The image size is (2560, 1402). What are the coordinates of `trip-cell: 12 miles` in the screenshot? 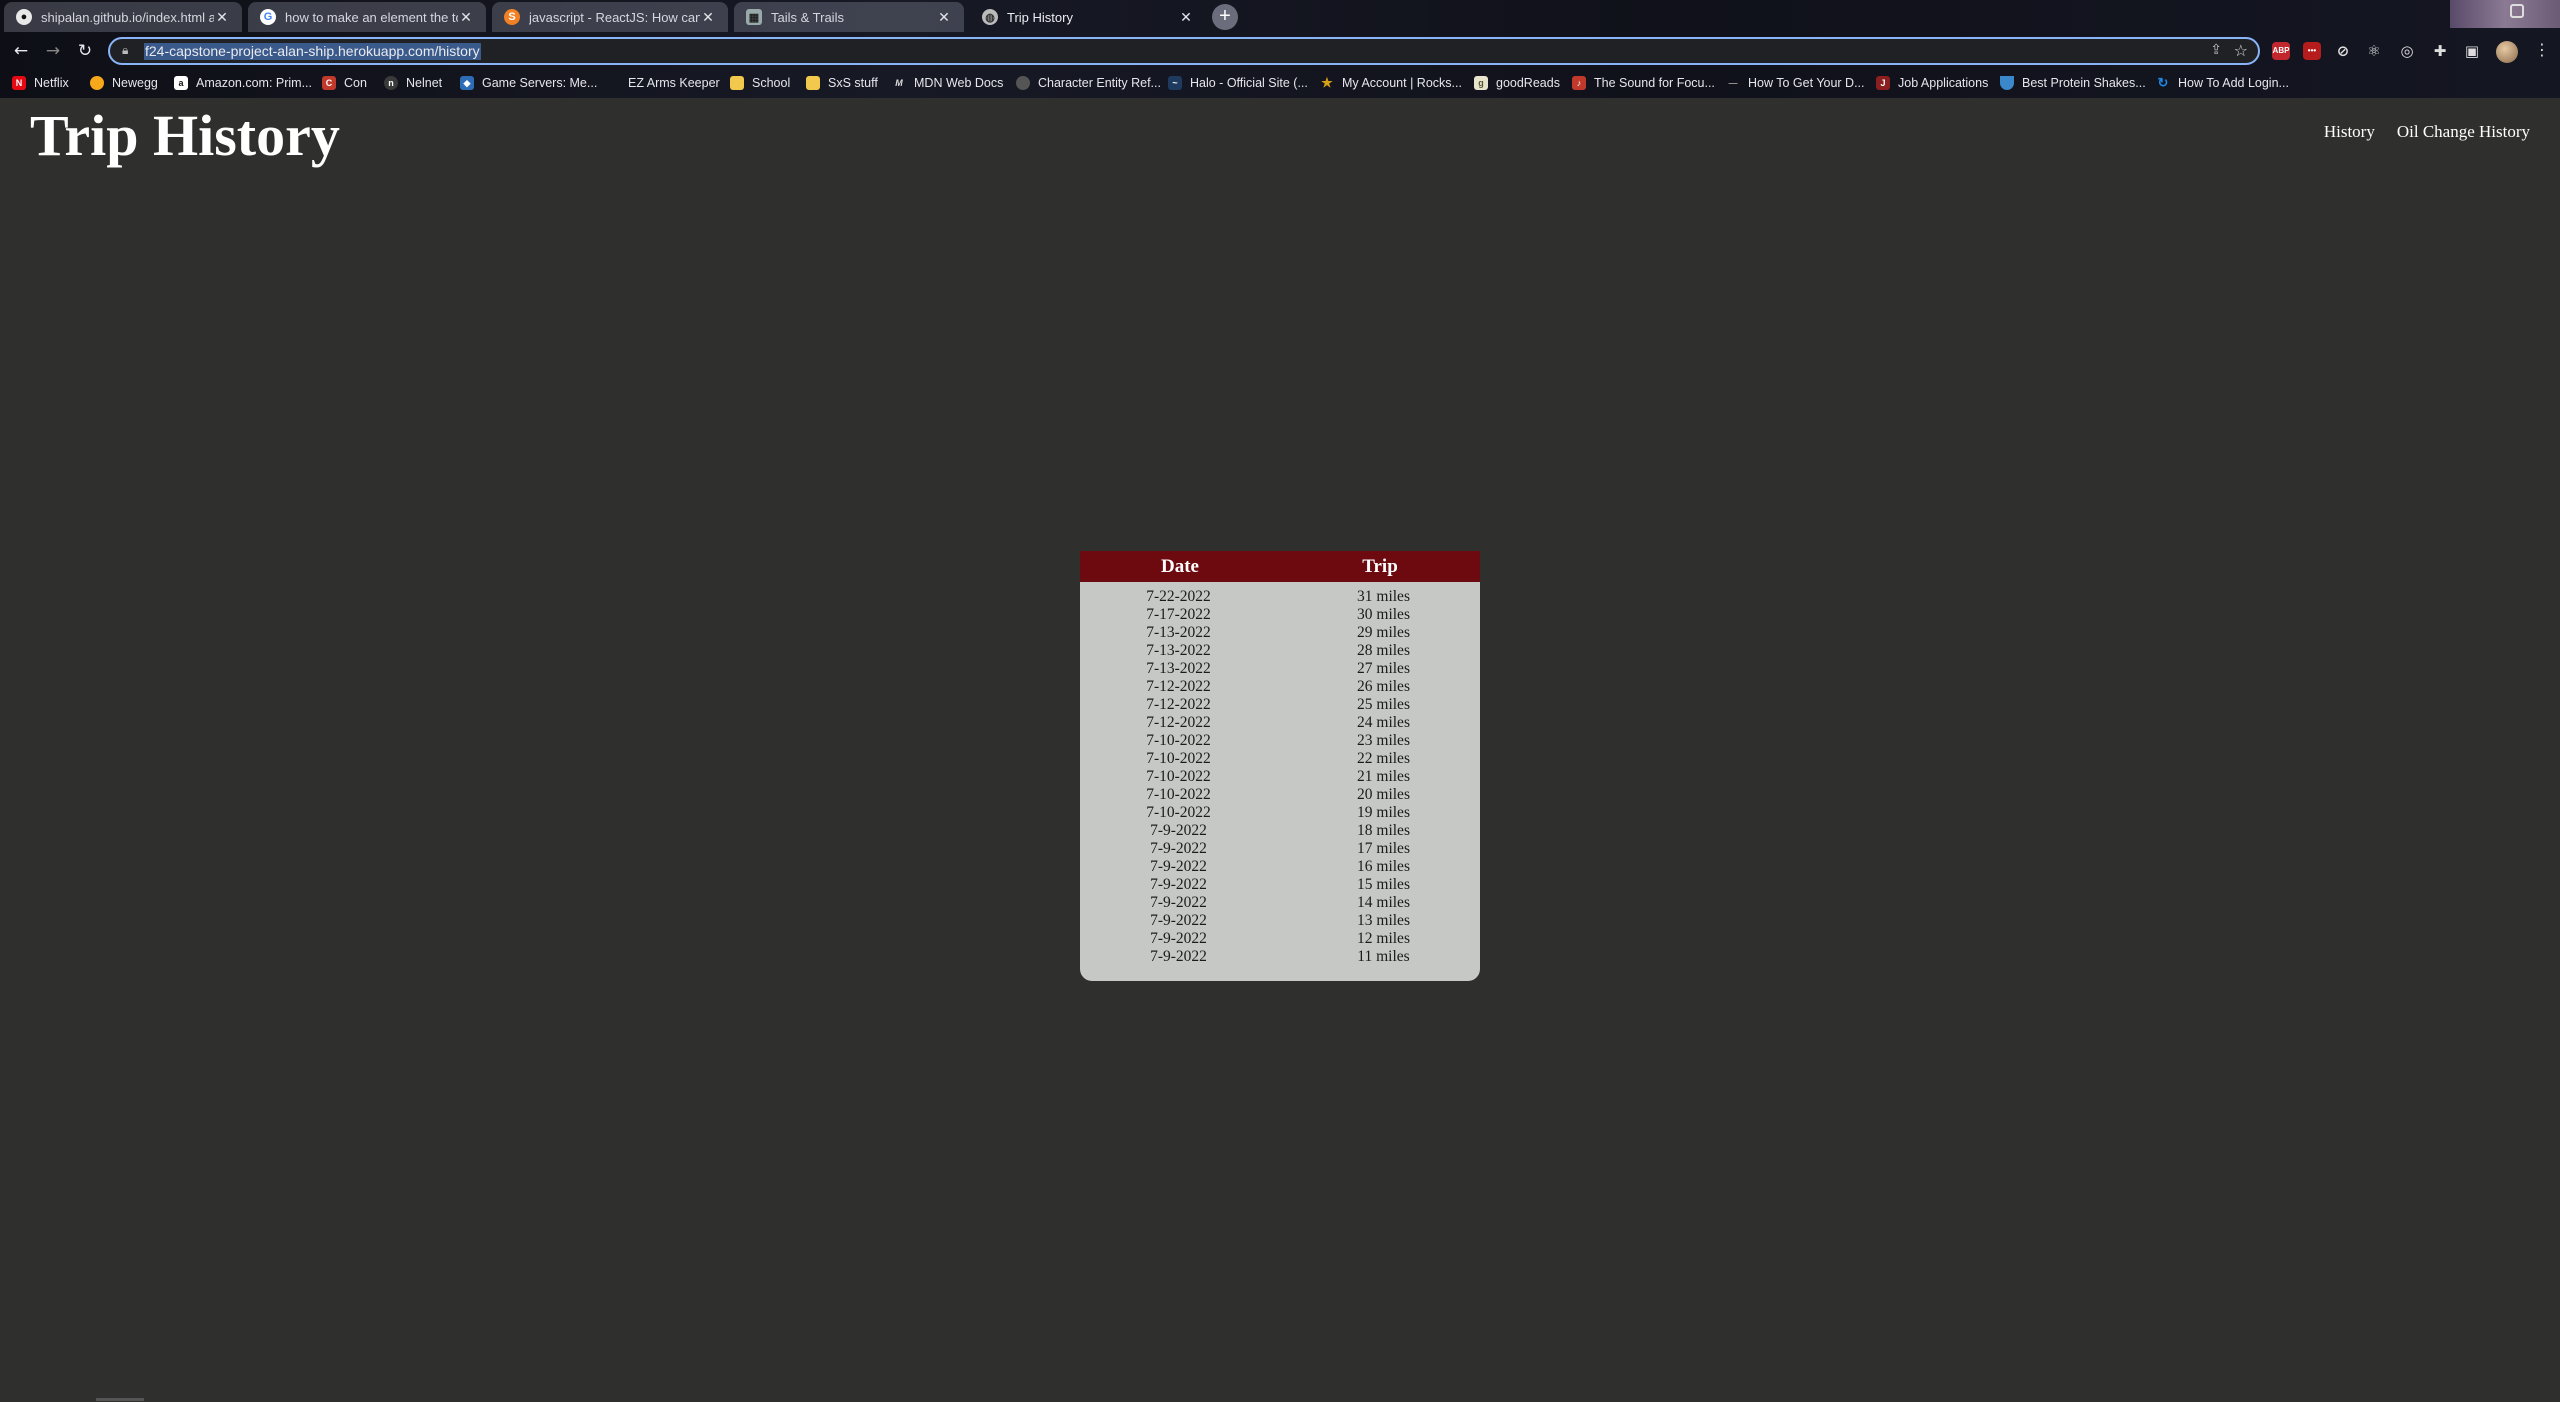 It's located at (1383, 938).